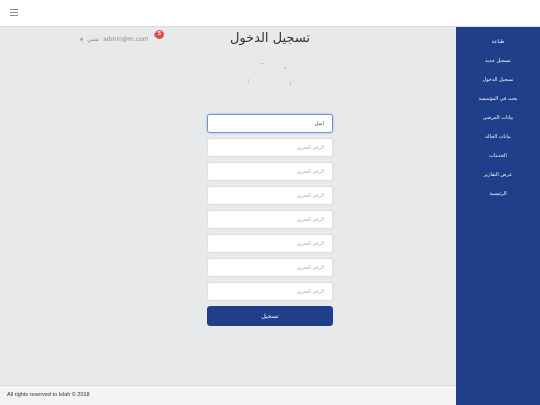  What do you see at coordinates (159, 34) in the screenshot?
I see `notification-badge: 5` at bounding box center [159, 34].